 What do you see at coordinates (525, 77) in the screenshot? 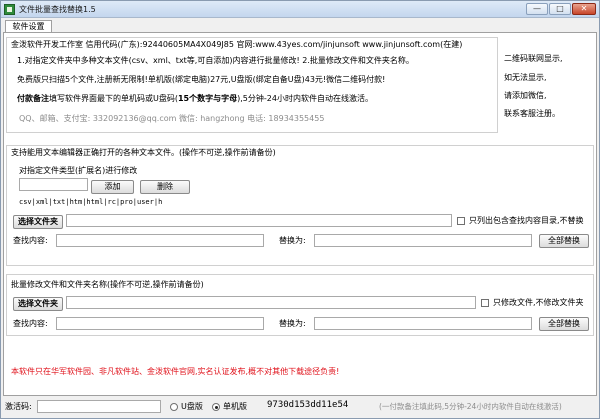
I see `qr-note-line-2: 如无法显示,` at bounding box center [525, 77].